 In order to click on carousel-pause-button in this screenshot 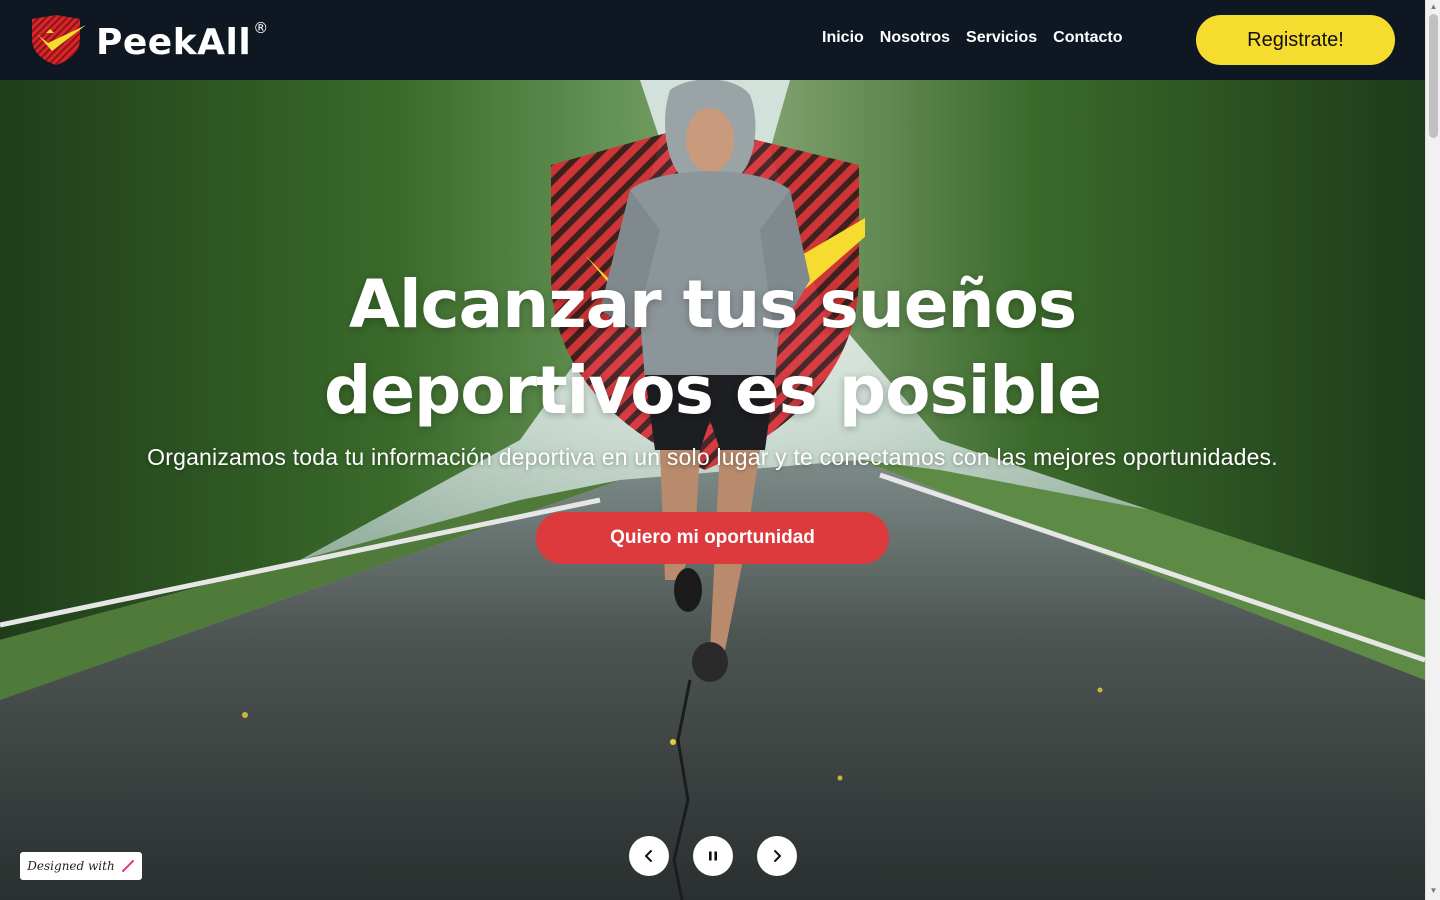, I will do `click(713, 856)`.